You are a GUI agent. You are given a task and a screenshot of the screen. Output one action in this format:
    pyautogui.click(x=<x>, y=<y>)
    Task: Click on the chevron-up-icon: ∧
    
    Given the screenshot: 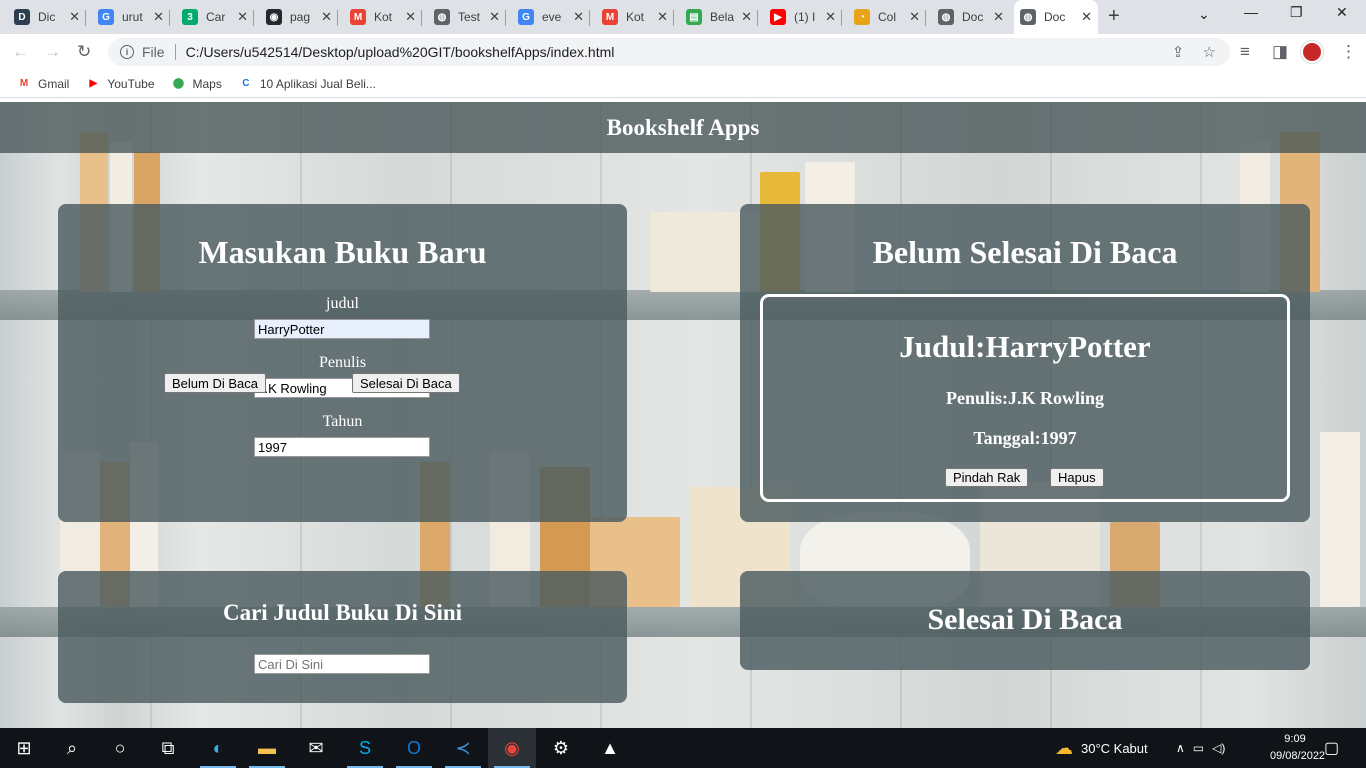 What is the action you would take?
    pyautogui.click(x=1180, y=748)
    